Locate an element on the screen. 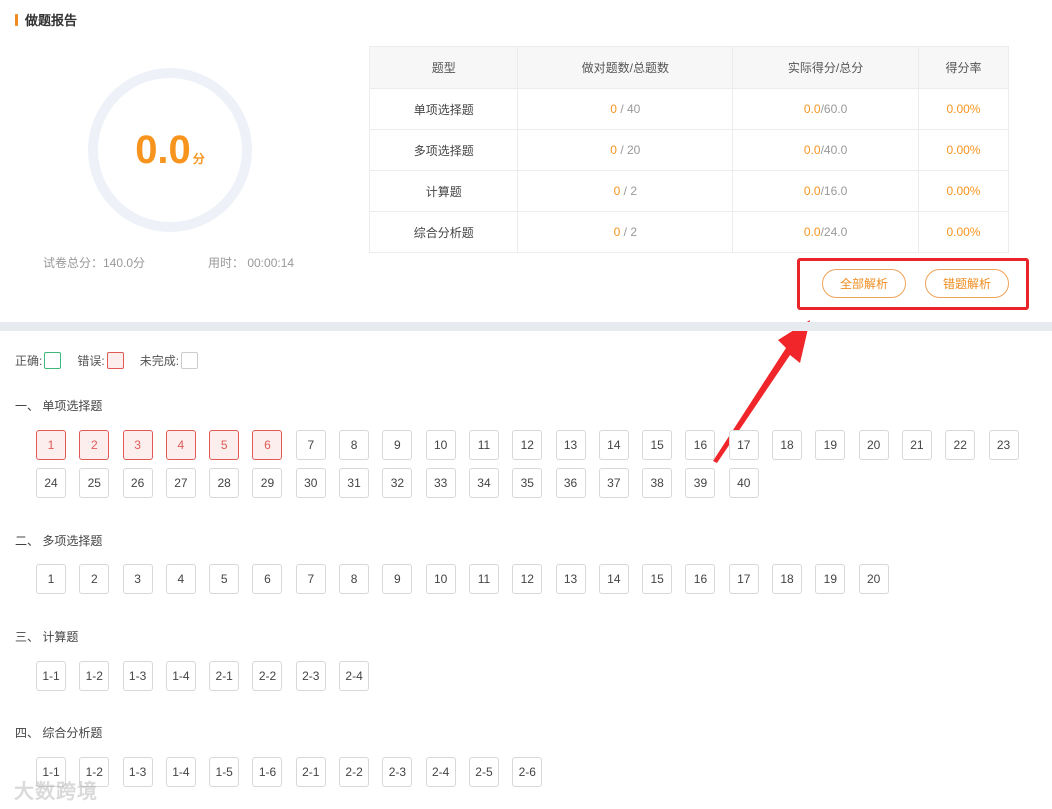 Image resolution: width=1052 pixels, height=809 pixels. question-button: 1-2 is located at coordinates (94, 676).